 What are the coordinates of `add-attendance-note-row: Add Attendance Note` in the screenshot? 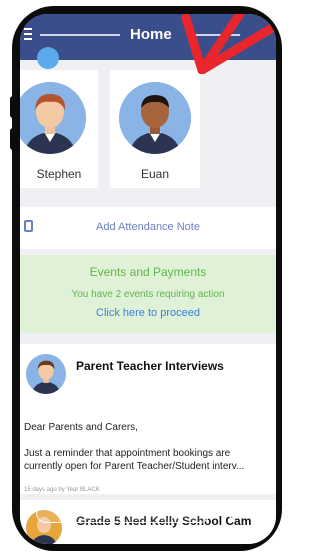 It's located at (148, 228).